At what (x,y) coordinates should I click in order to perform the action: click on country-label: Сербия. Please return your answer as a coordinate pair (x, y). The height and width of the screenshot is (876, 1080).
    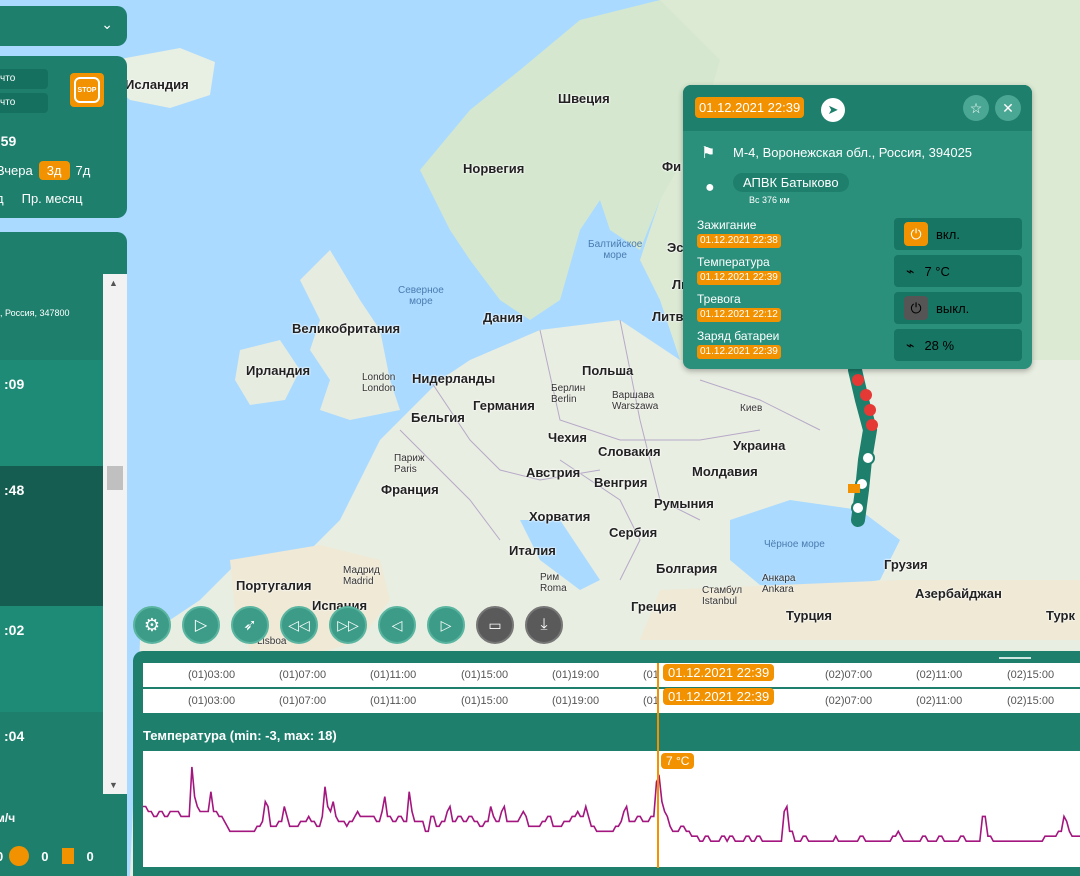
    Looking at the image, I should click on (633, 532).